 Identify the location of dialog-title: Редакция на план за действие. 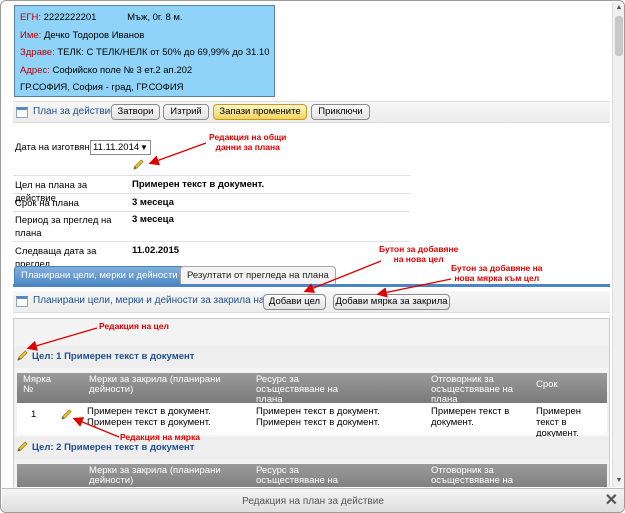
(313, 501).